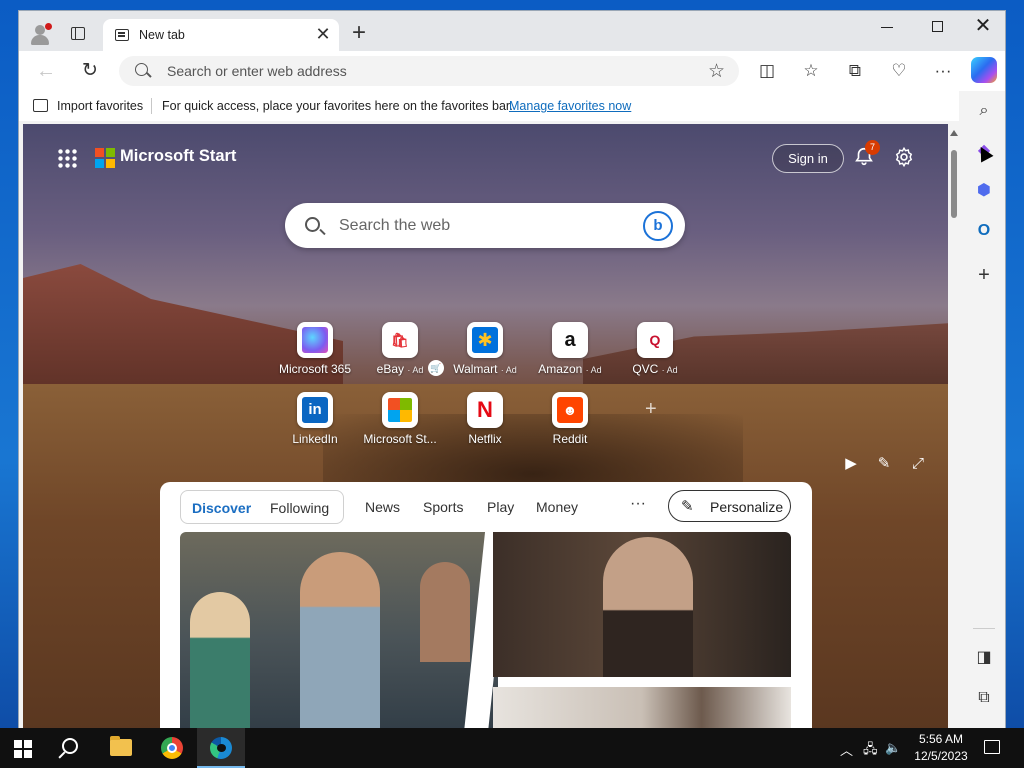 This screenshot has width=1024, height=768. I want to click on quick-link-netflix: N Netflix, so click(485, 424).